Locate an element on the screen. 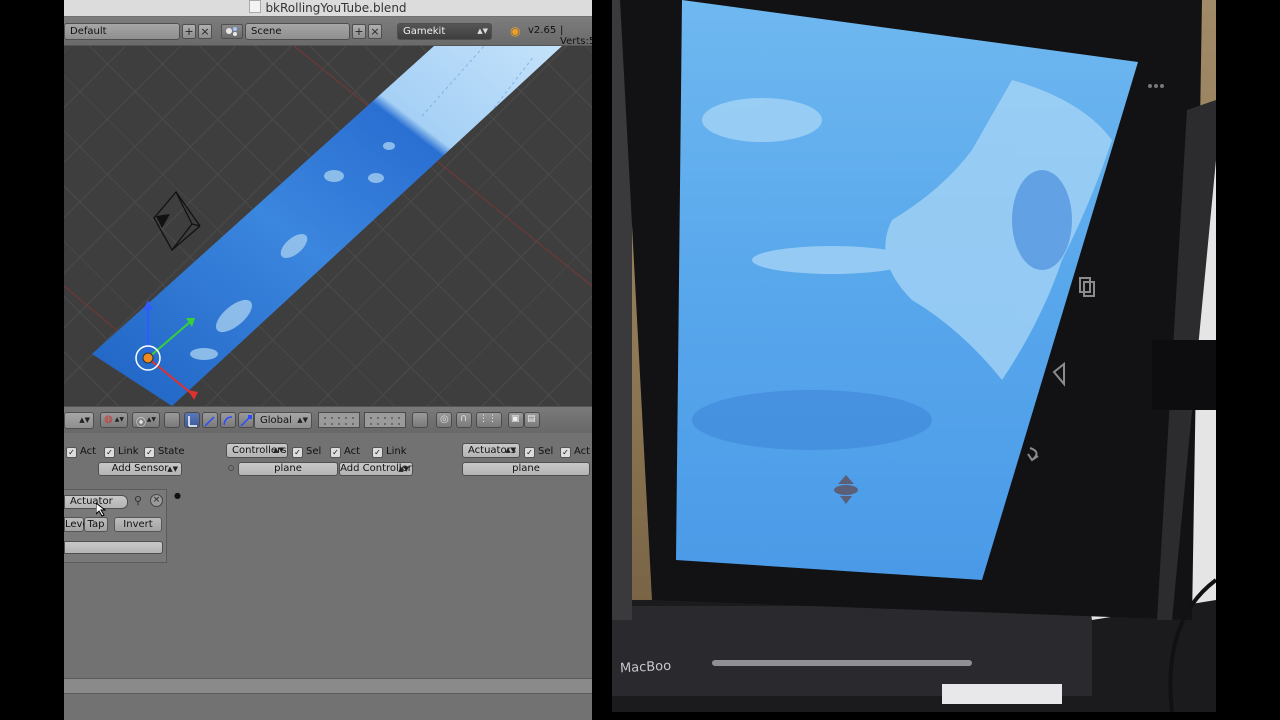  camera-object is located at coordinates (177, 221).